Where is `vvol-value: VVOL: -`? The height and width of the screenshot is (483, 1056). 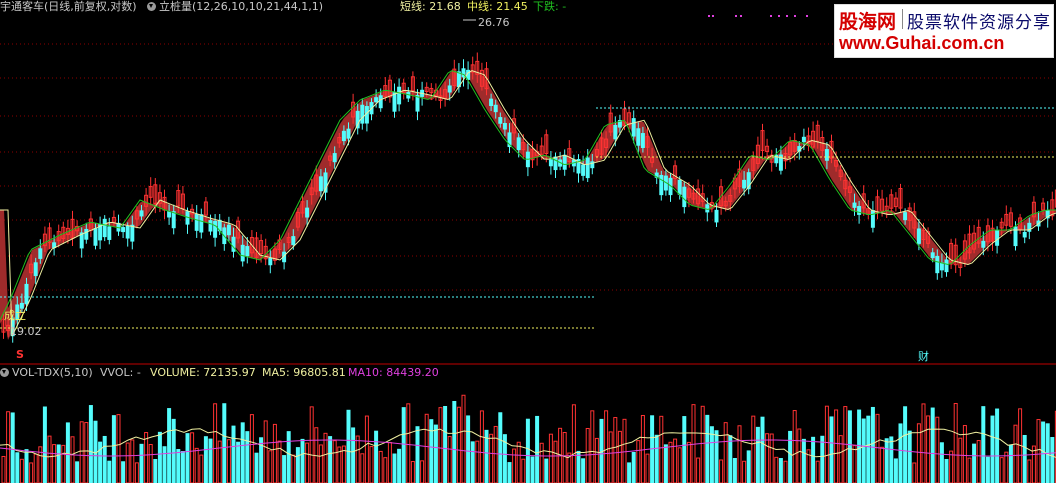 vvol-value: VVOL: - is located at coordinates (120, 372).